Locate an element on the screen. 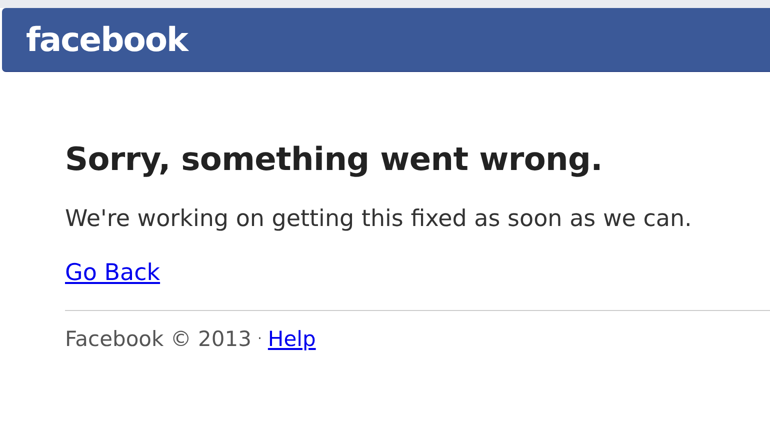 The width and height of the screenshot is (770, 433). go-back-link: Go Back is located at coordinates (112, 273).